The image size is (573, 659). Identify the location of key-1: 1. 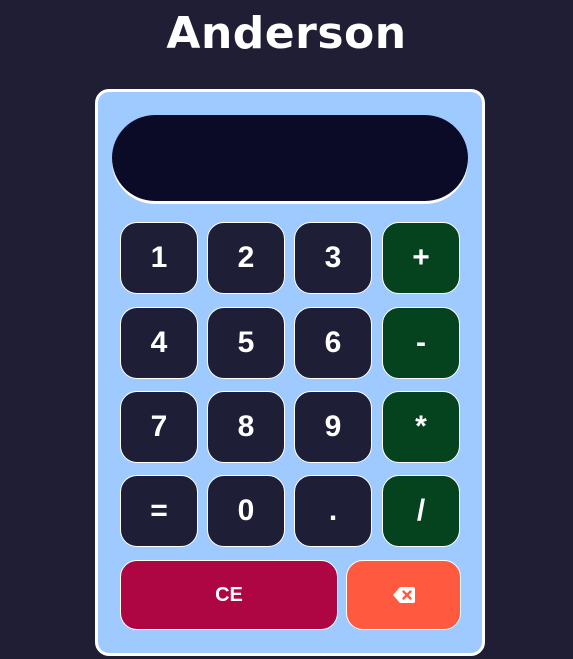
(159, 258).